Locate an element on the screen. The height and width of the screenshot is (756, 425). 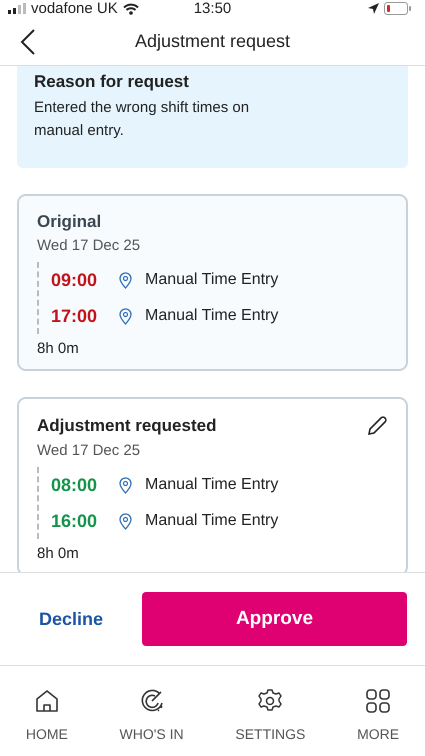
card-title: Original is located at coordinates (69, 222).